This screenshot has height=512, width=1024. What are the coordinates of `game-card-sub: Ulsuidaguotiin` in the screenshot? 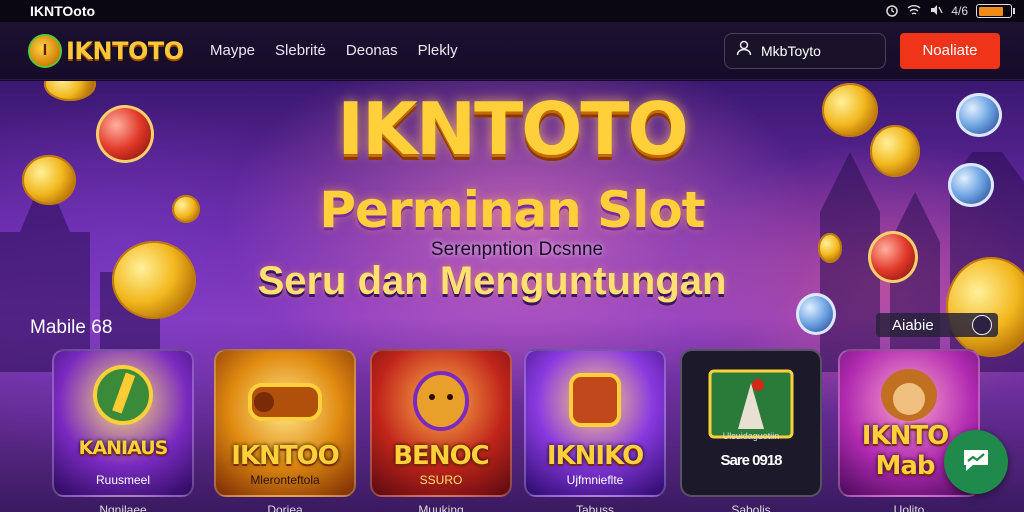 It's located at (751, 436).